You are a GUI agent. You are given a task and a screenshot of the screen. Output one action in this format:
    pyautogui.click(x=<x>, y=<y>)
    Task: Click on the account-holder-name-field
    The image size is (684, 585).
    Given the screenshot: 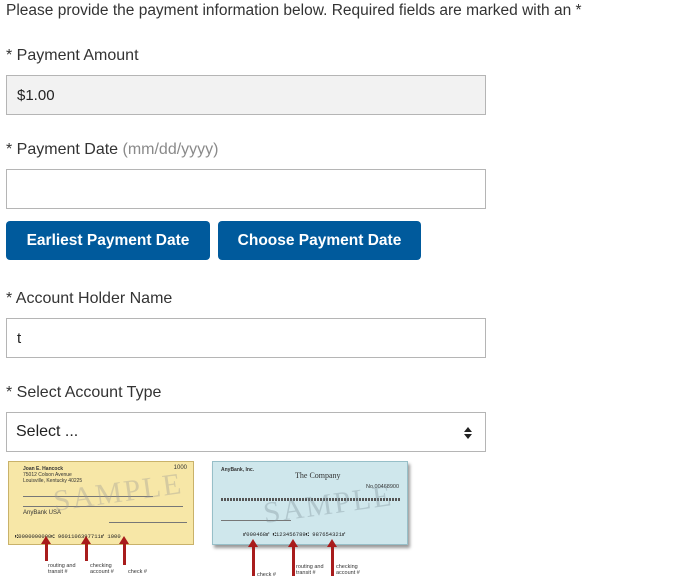 What is the action you would take?
    pyautogui.click(x=246, y=338)
    